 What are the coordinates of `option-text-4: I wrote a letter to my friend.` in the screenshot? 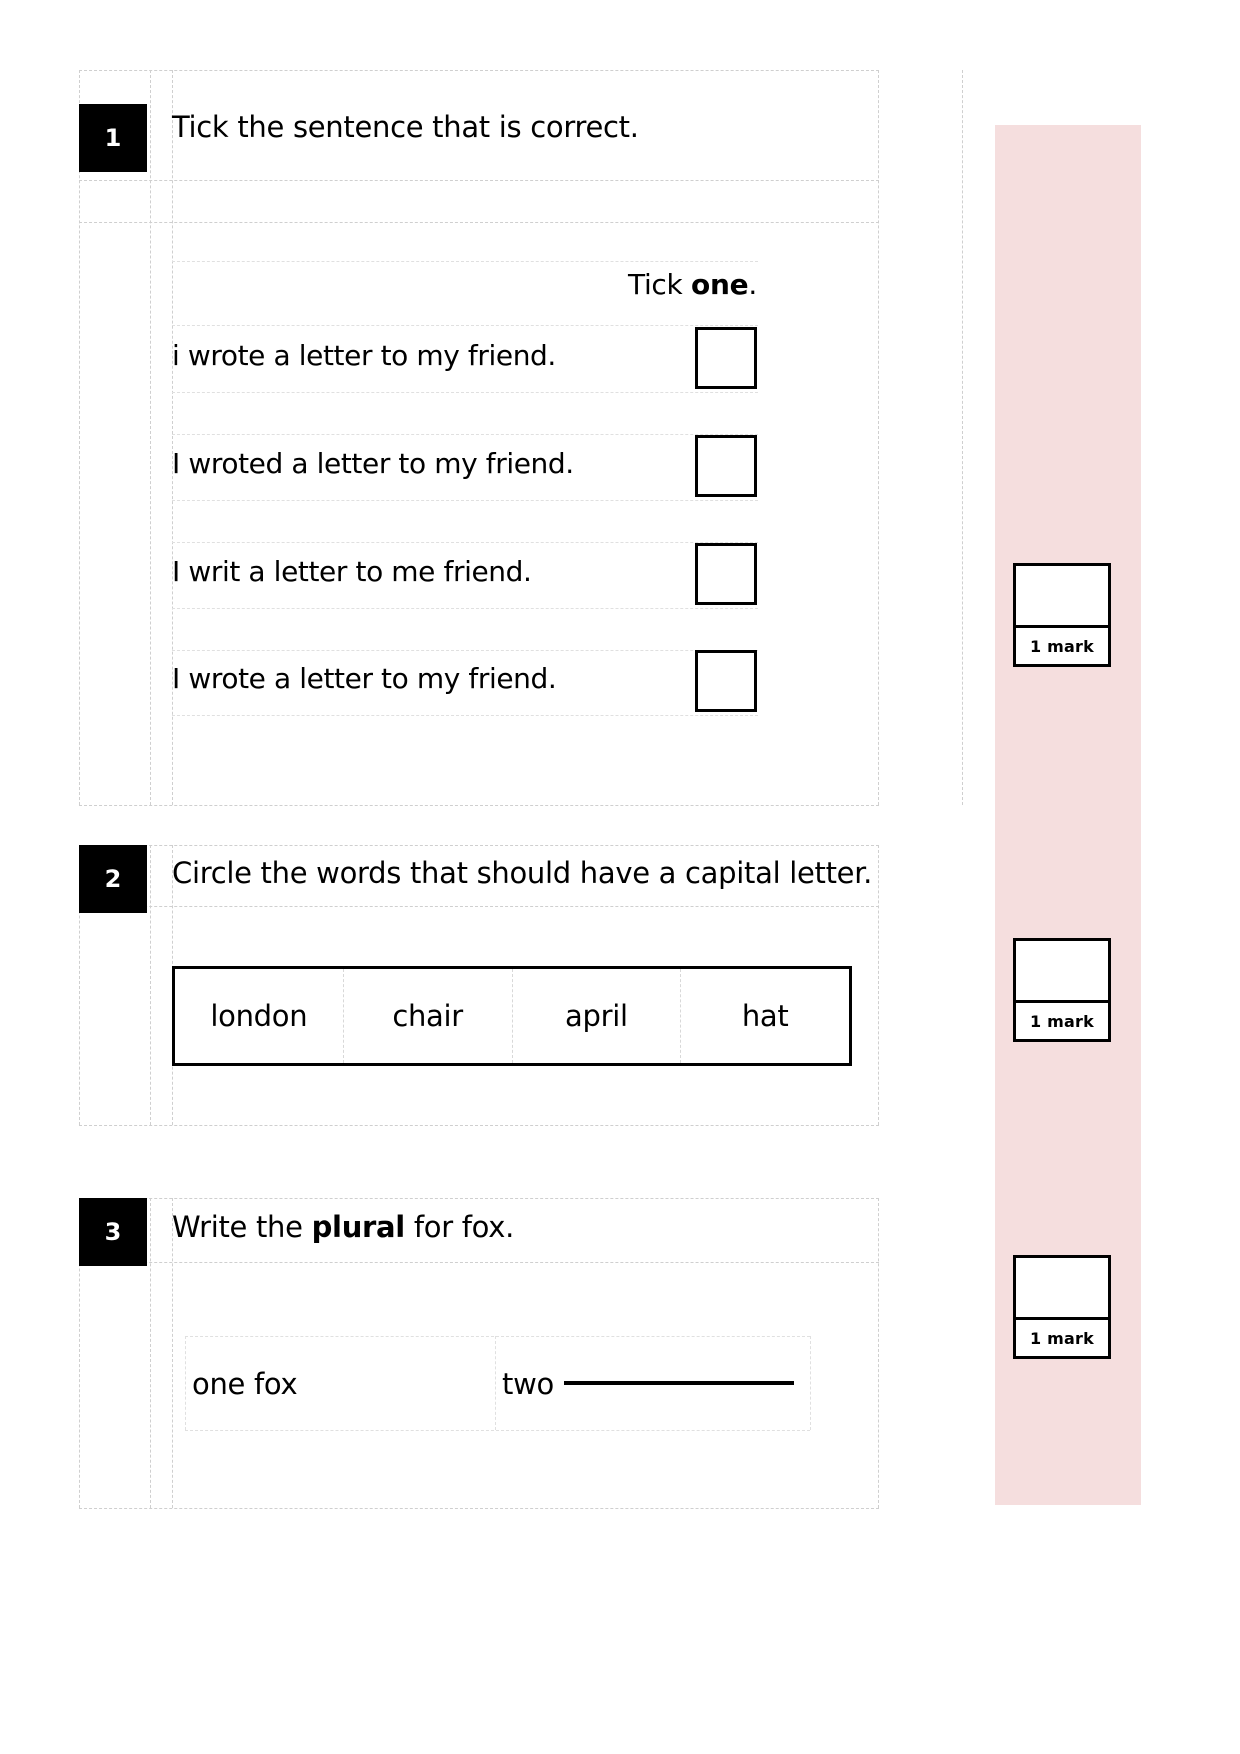 It's located at (364, 678).